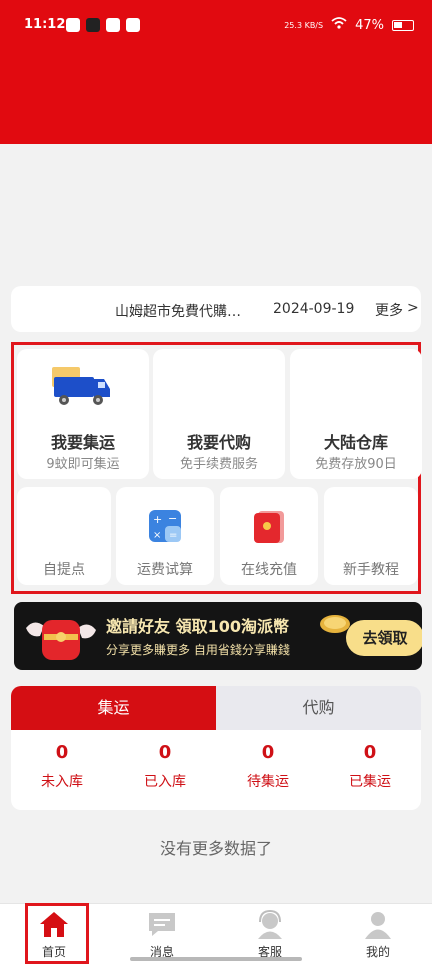  What do you see at coordinates (413, 308) in the screenshot?
I see `chevron-right-icon: >` at bounding box center [413, 308].